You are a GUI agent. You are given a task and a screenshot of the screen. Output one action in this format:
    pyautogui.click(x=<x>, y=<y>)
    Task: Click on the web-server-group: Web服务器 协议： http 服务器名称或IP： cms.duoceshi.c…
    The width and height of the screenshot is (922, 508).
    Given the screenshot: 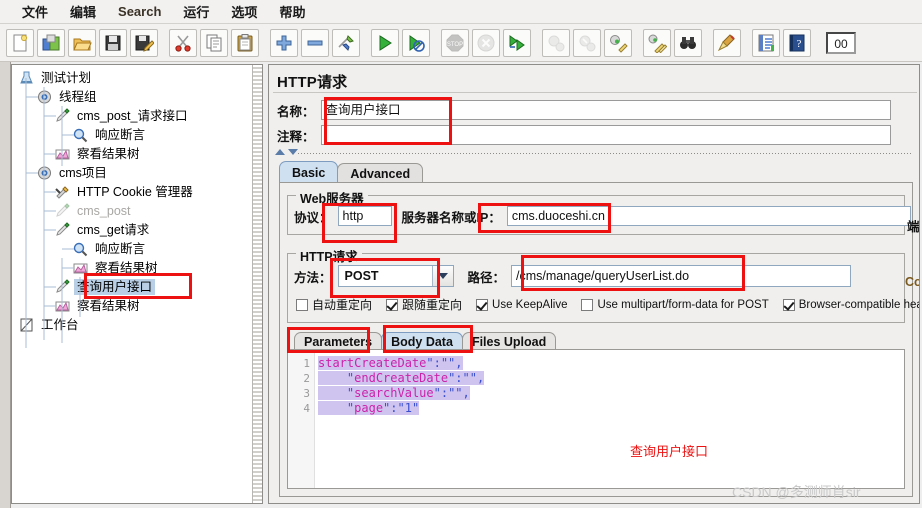 What is the action you would take?
    pyautogui.click(x=599, y=211)
    